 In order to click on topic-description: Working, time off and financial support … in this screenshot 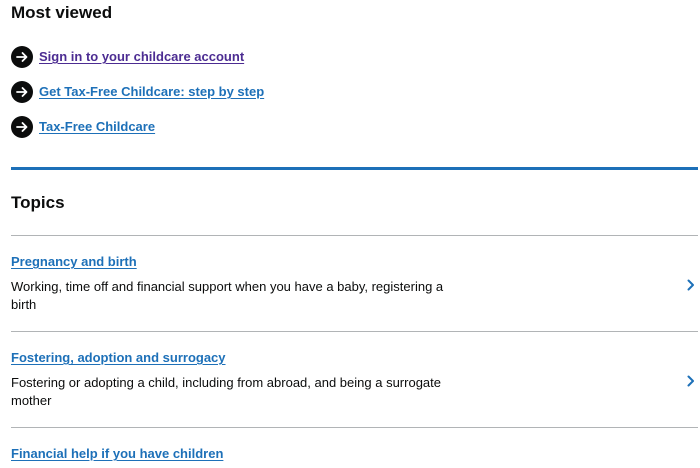, I will do `click(227, 295)`.